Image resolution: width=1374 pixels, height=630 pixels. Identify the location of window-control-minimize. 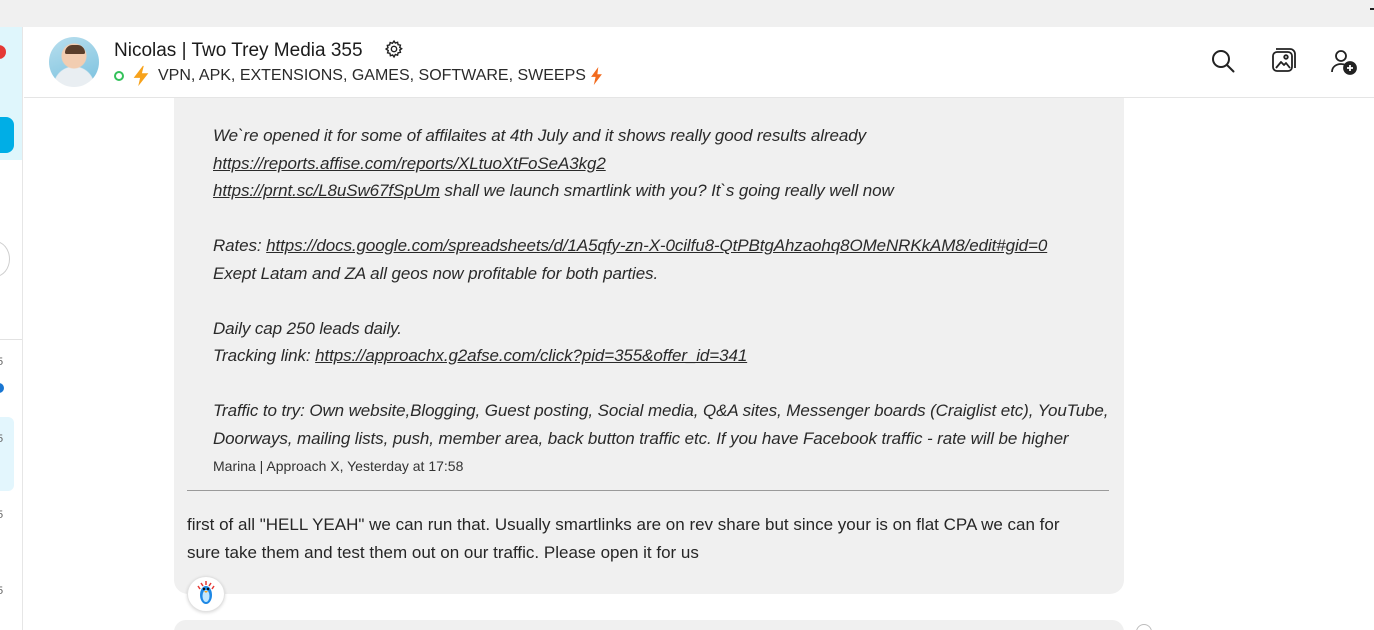
(1372, 9).